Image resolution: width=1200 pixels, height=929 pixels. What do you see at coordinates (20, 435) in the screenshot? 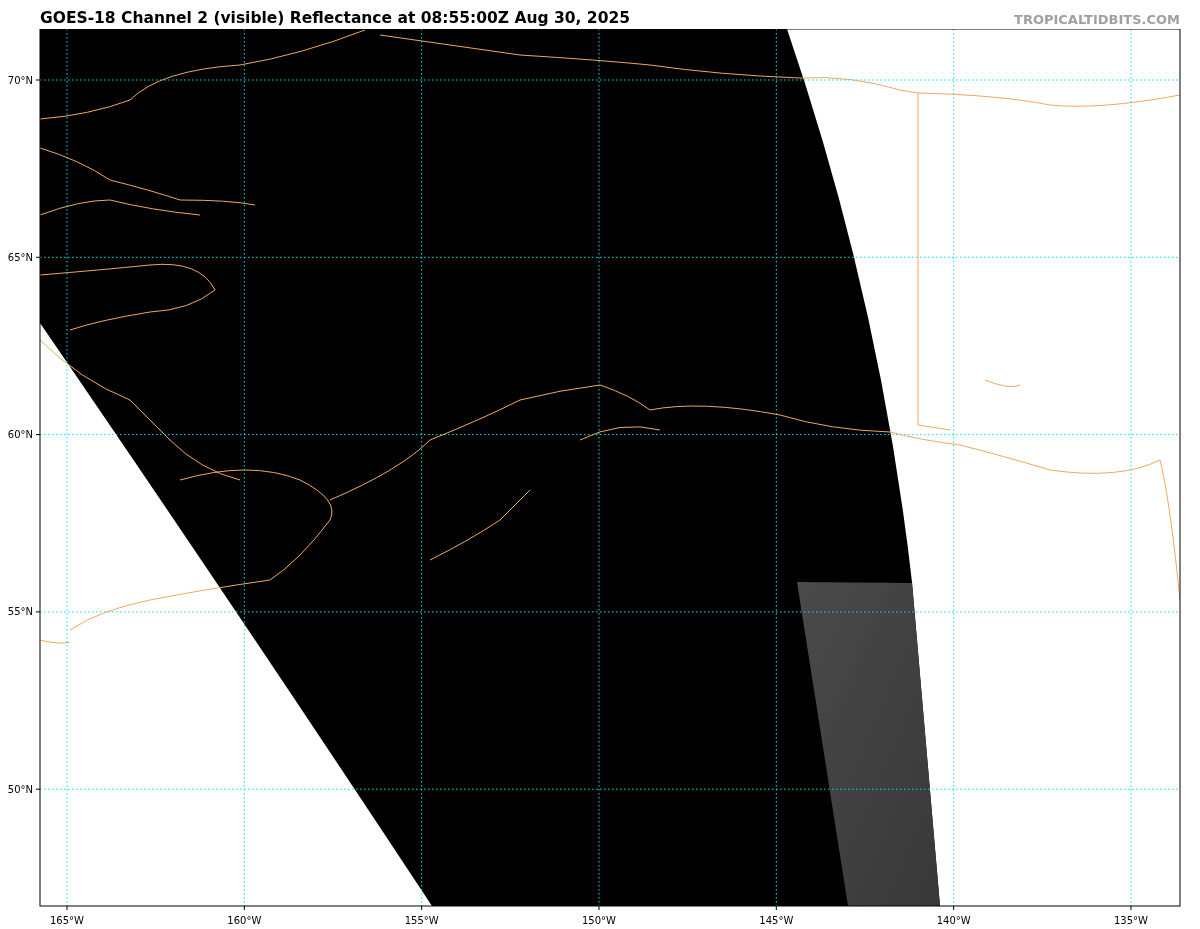
I see `latitude-label: 60°N` at bounding box center [20, 435].